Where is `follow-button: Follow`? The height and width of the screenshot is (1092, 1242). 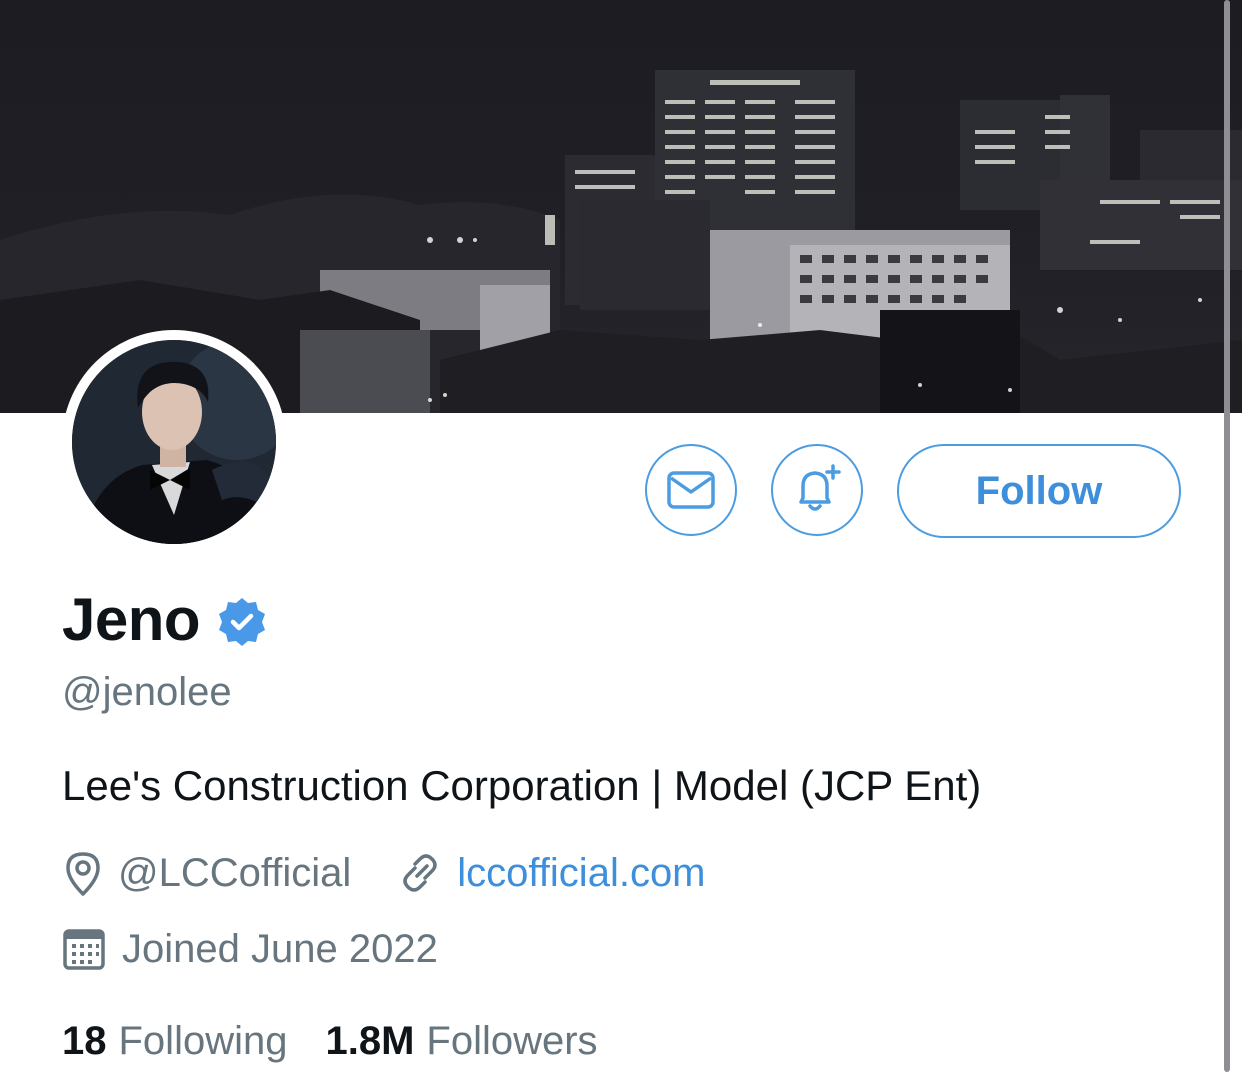
follow-button: Follow is located at coordinates (1039, 491).